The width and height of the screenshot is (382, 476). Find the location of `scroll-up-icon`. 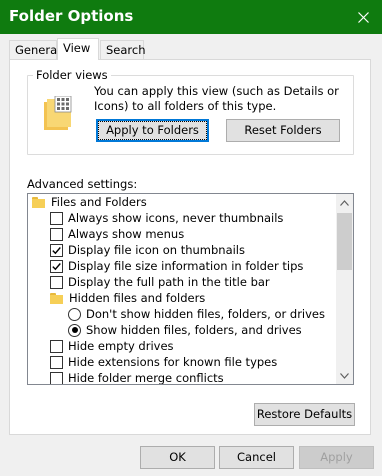

scroll-up-icon is located at coordinates (344, 202).